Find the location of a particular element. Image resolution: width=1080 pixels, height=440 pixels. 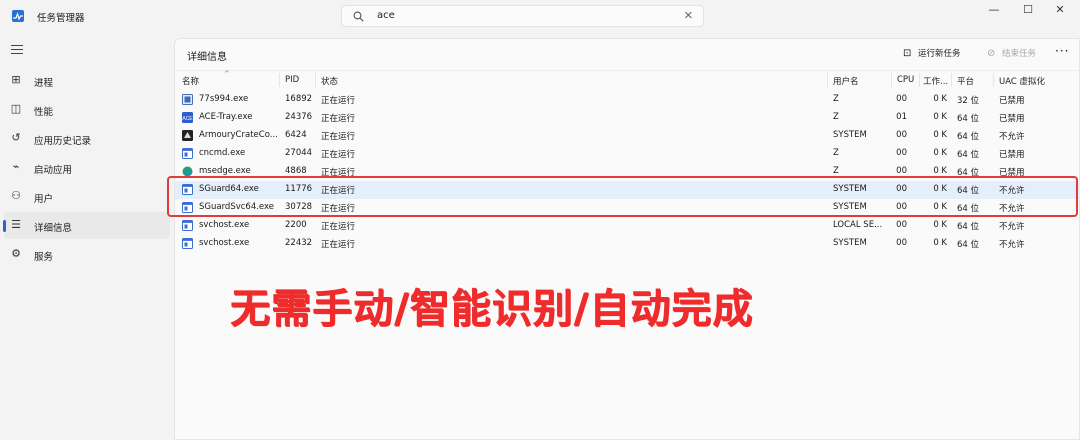

promo-caption: 无需手动/智能识别/自动完成 is located at coordinates (492, 309).